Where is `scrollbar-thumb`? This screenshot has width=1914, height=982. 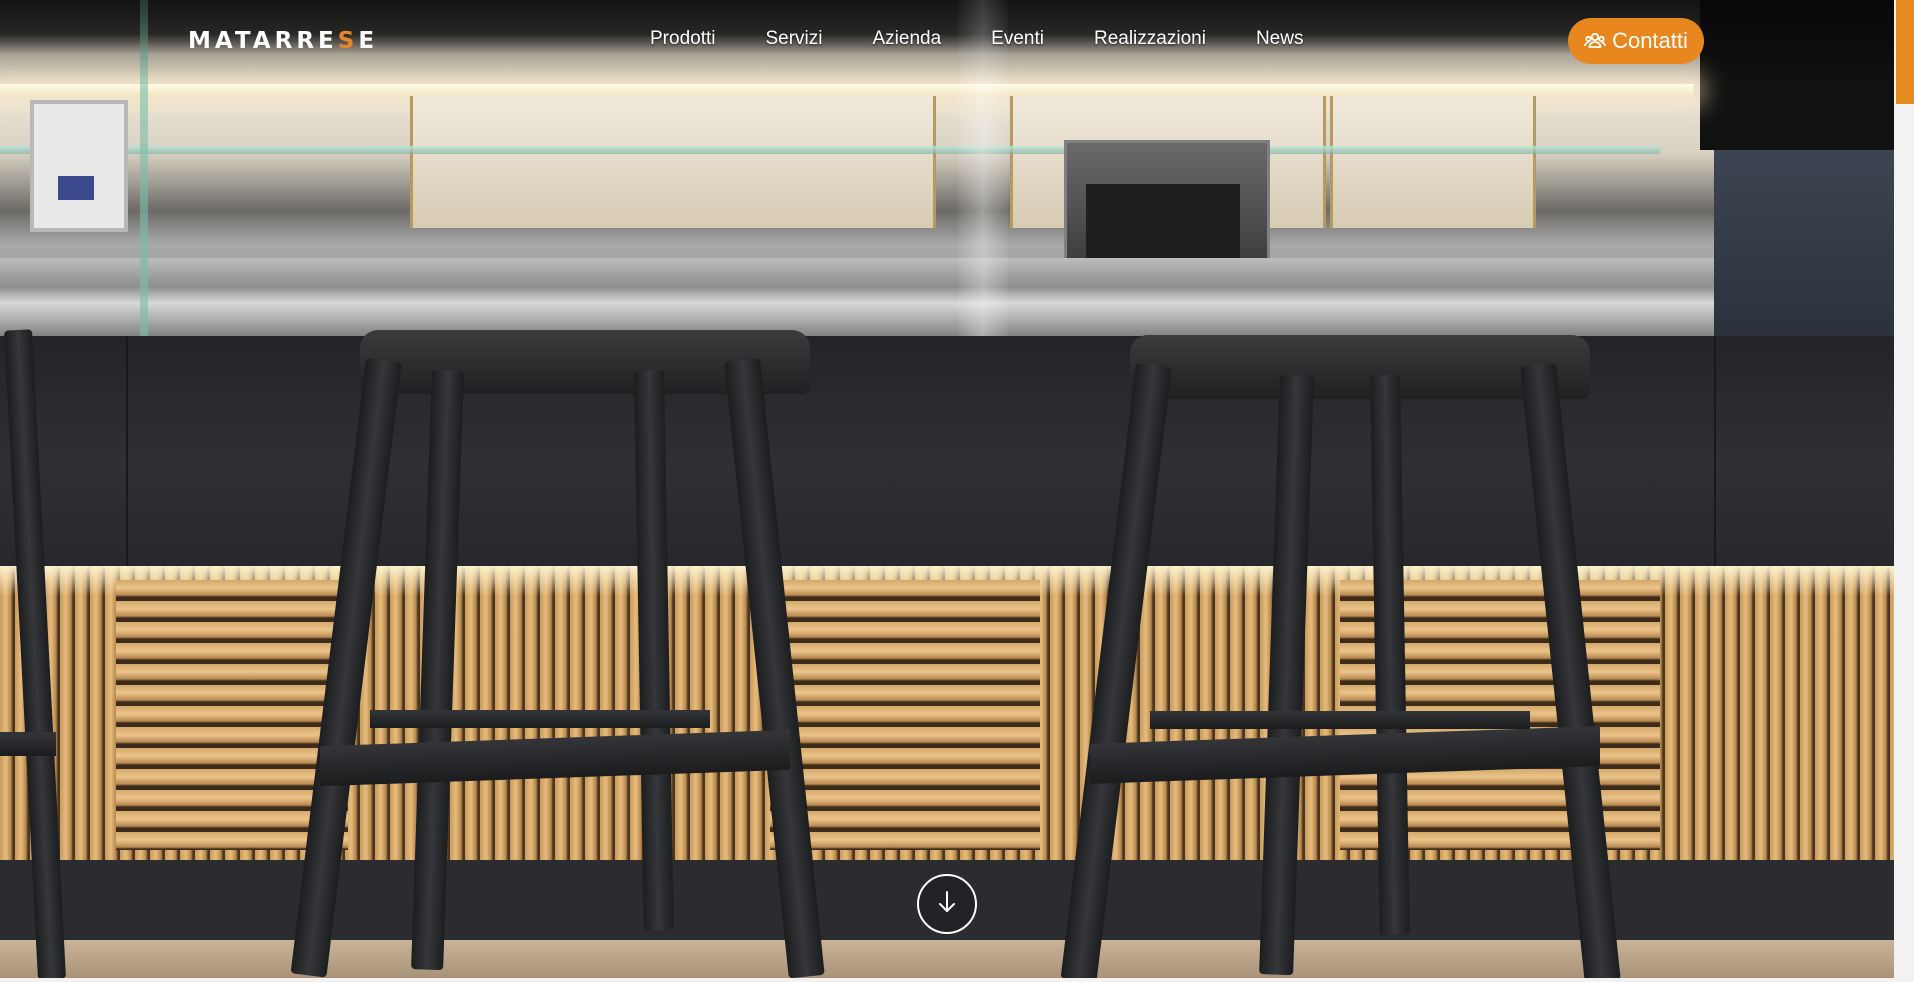 scrollbar-thumb is located at coordinates (1905, 52).